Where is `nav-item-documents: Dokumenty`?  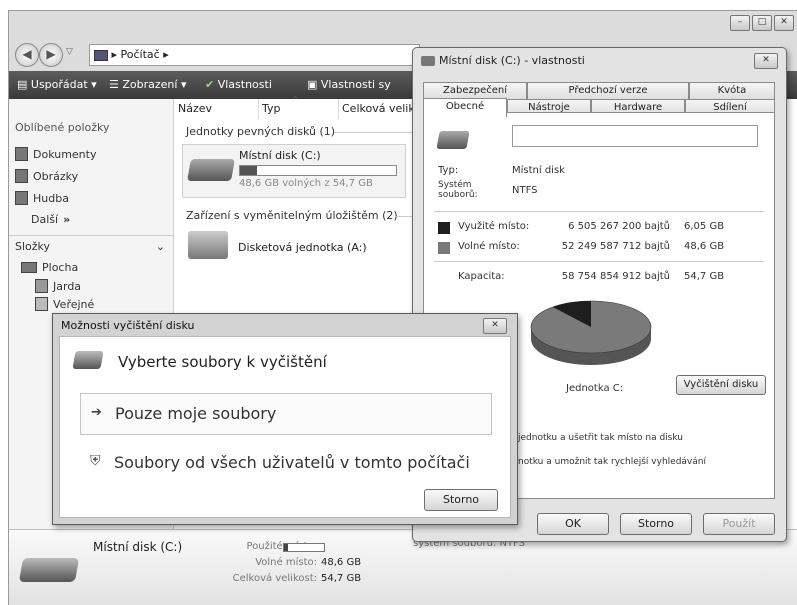
nav-item-documents: Dokumenty is located at coordinates (55, 154).